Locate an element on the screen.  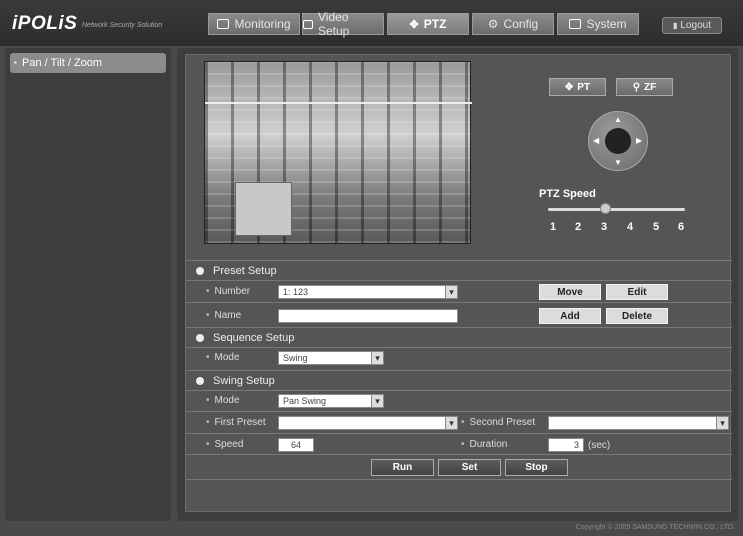
stop-button: Stop is located at coordinates (536, 467).